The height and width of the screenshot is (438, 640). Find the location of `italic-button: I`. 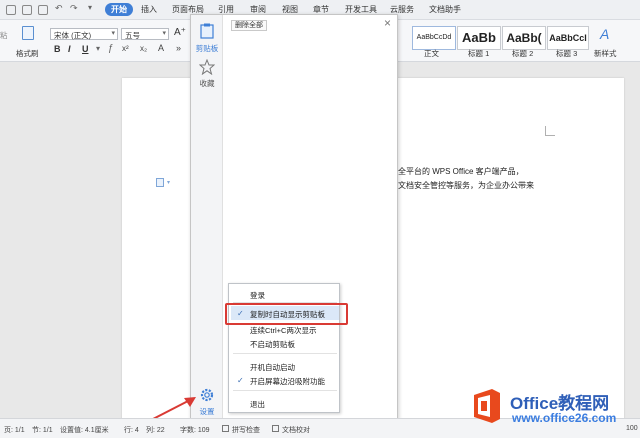

italic-button: I is located at coordinates (69, 49).